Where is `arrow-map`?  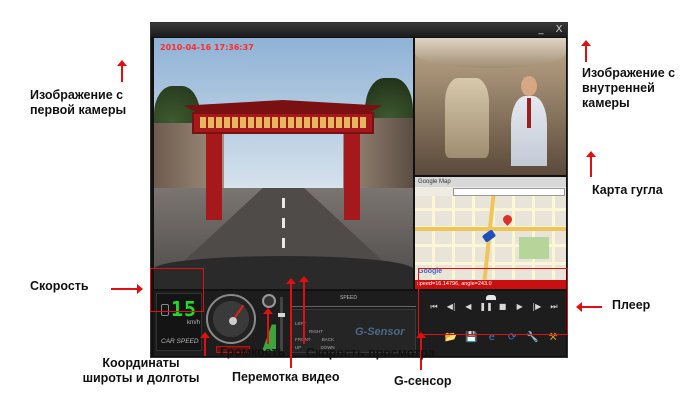
arrow-map is located at coordinates (591, 164).